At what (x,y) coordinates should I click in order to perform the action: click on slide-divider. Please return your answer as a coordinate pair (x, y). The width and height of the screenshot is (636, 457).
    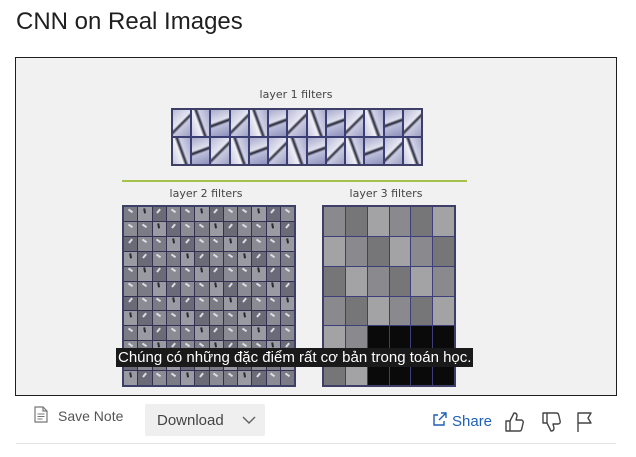
    Looking at the image, I should click on (294, 181).